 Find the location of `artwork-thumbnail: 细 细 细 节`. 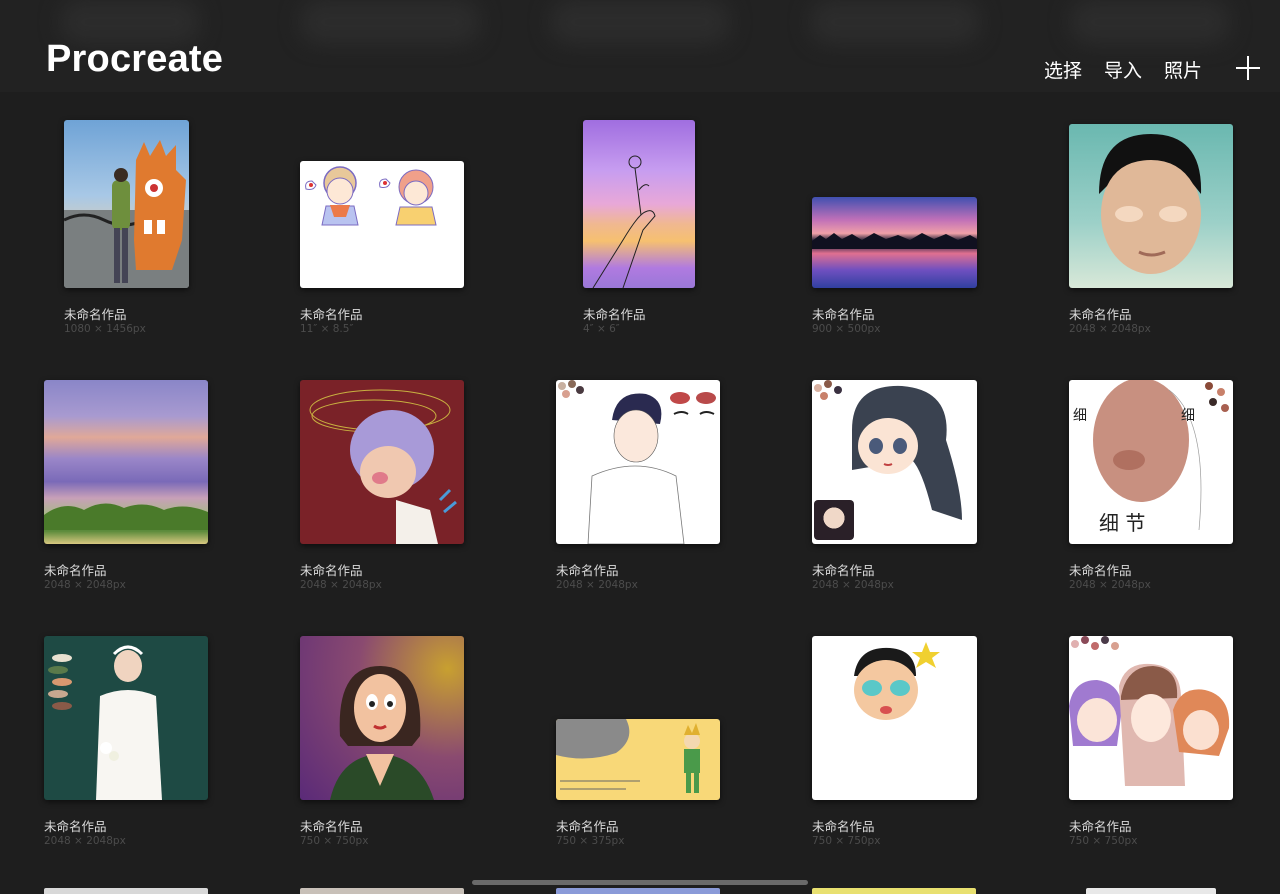

artwork-thumbnail: 细 细 细 节 is located at coordinates (1151, 462).